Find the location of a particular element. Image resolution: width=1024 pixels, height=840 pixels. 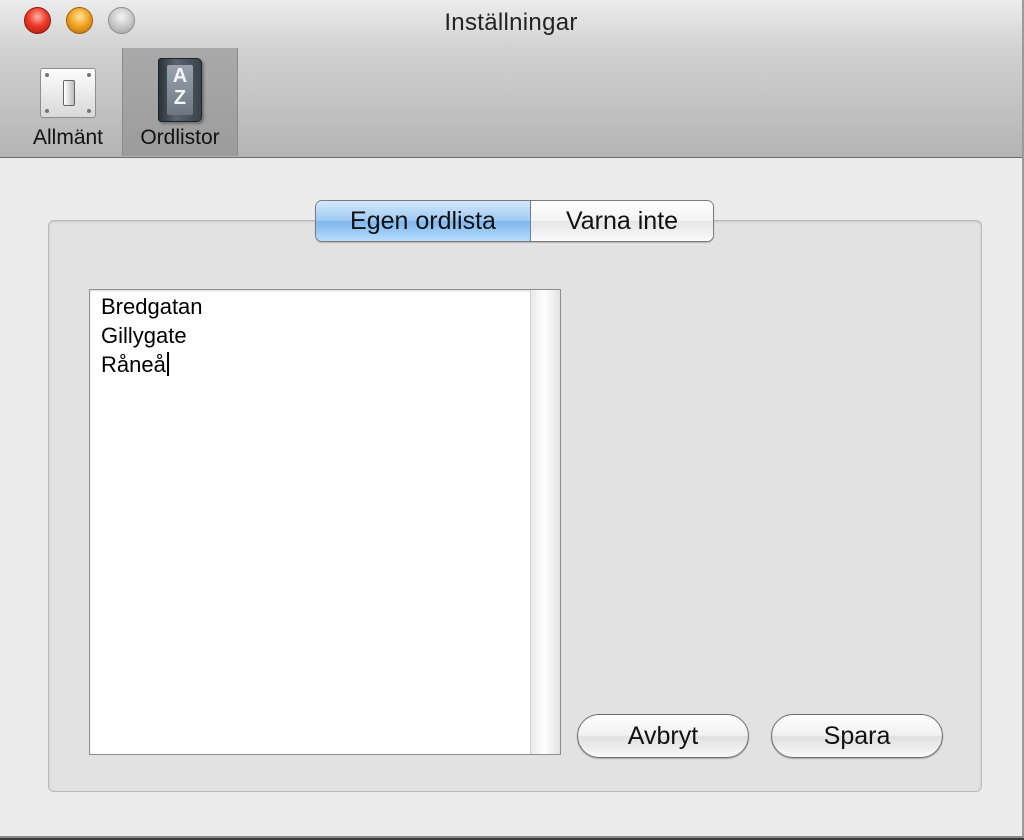

book-icon-letter-a: A is located at coordinates (180, 76).